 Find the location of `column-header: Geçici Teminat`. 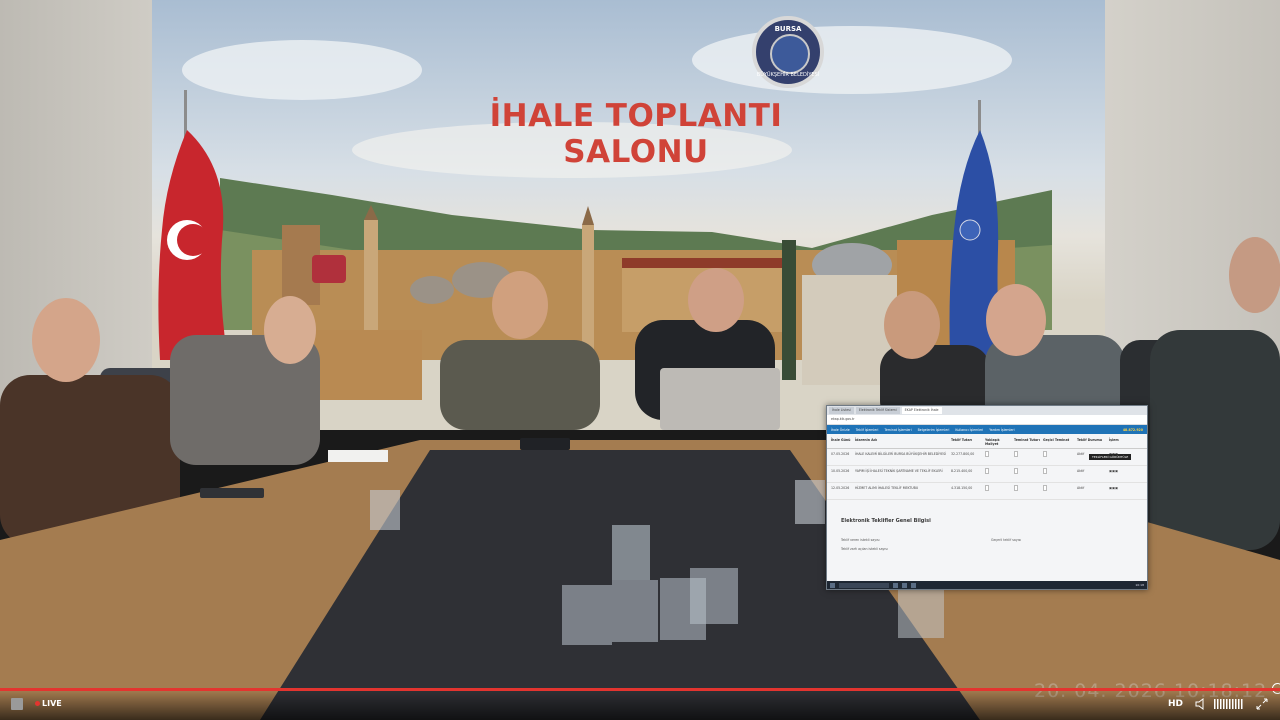

column-header: Geçici Teminat is located at coordinates (1056, 440).